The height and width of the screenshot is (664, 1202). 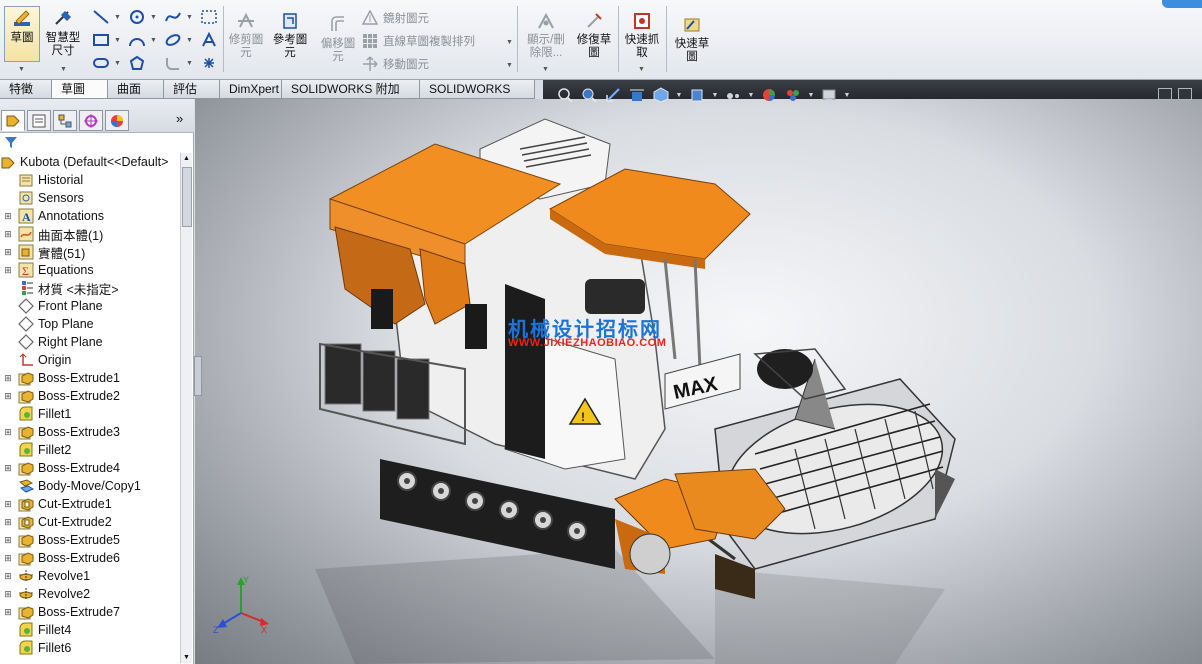 What do you see at coordinates (21, 69) in the screenshot?
I see `sketch-dropdown-caret: ▼` at bounding box center [21, 69].